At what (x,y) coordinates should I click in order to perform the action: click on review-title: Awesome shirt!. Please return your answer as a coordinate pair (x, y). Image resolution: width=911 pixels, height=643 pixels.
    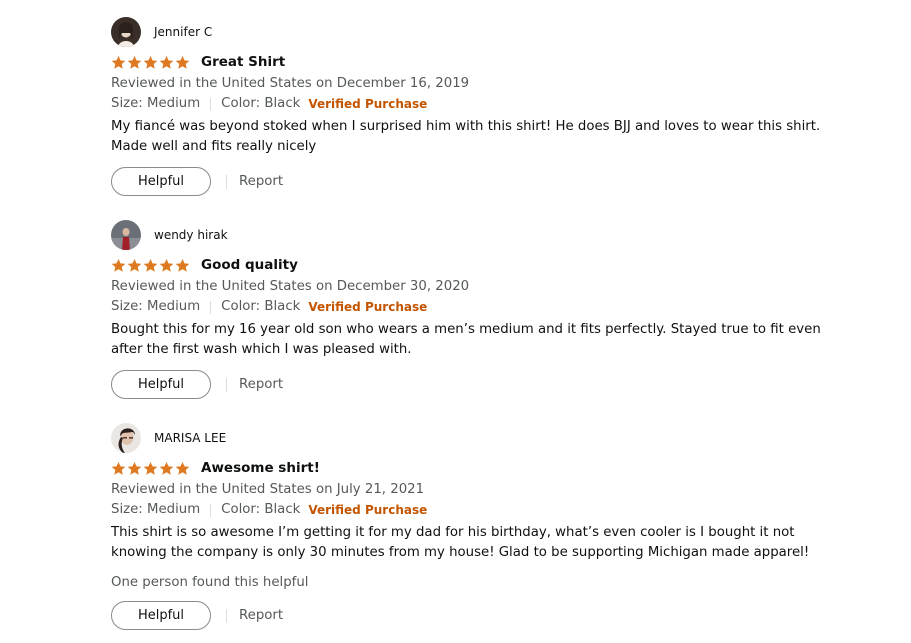
    Looking at the image, I should click on (260, 468).